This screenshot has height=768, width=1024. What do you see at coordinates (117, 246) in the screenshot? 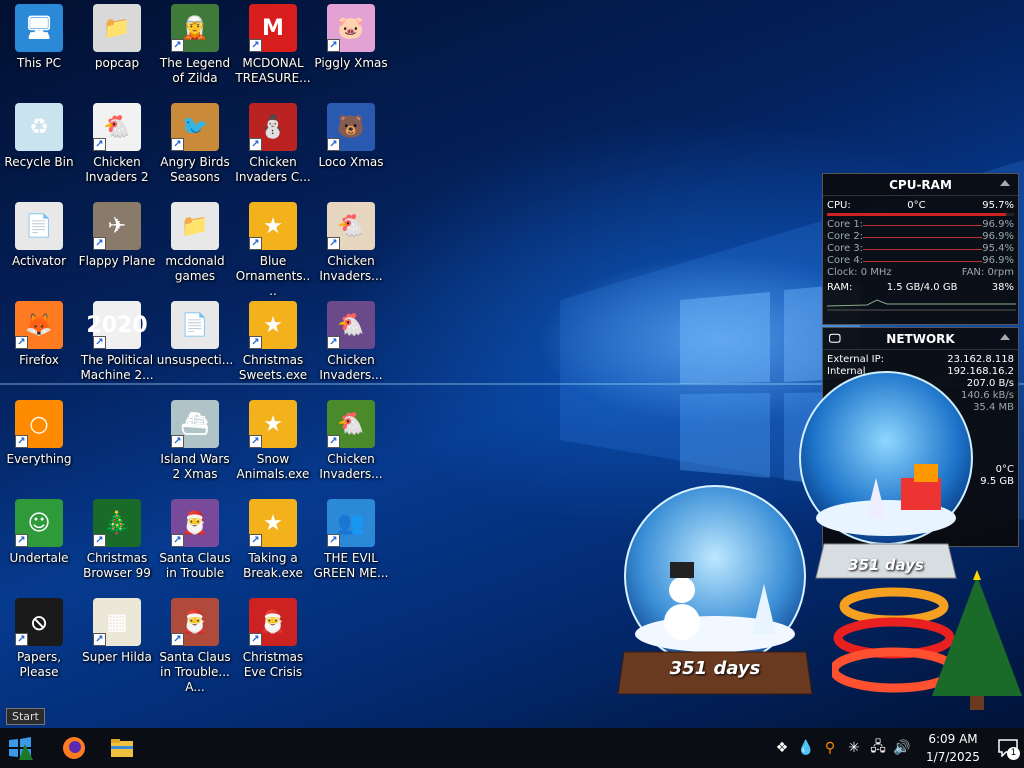
I see `desktop-icon: ✈ ↗ Flappy Plane` at bounding box center [117, 246].